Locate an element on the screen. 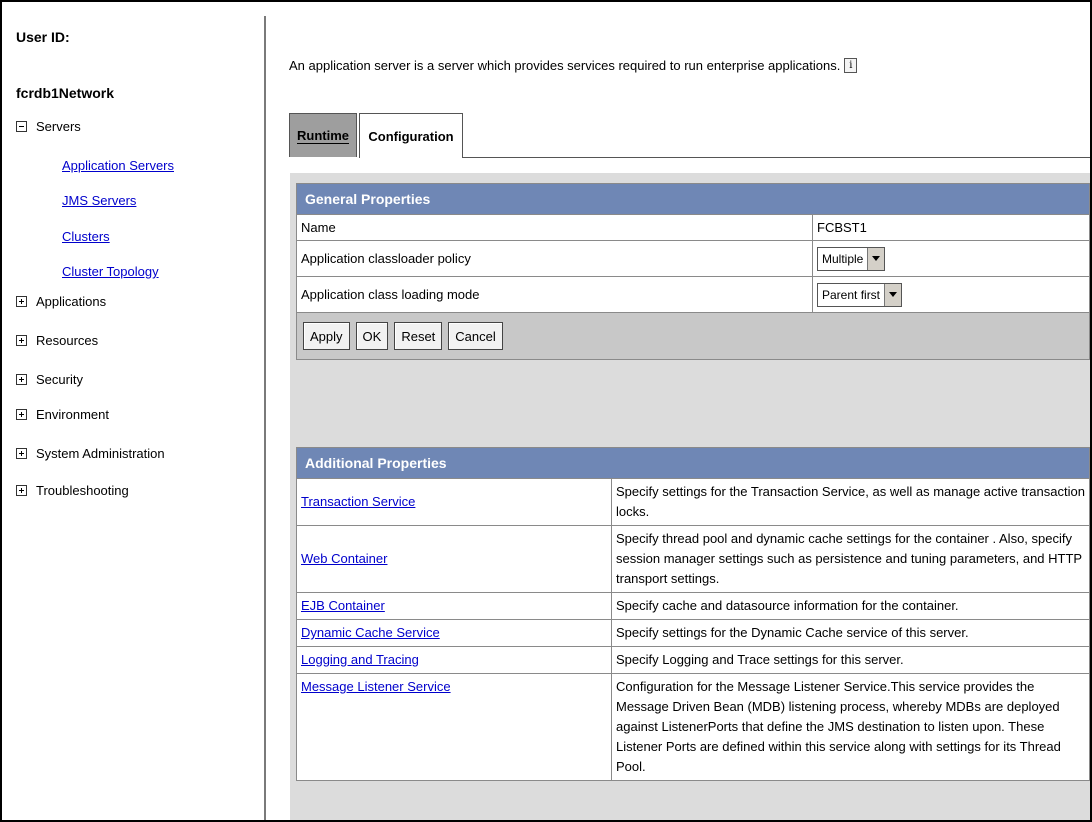 The height and width of the screenshot is (822, 1092). link-cell: Web Container is located at coordinates (454, 559).